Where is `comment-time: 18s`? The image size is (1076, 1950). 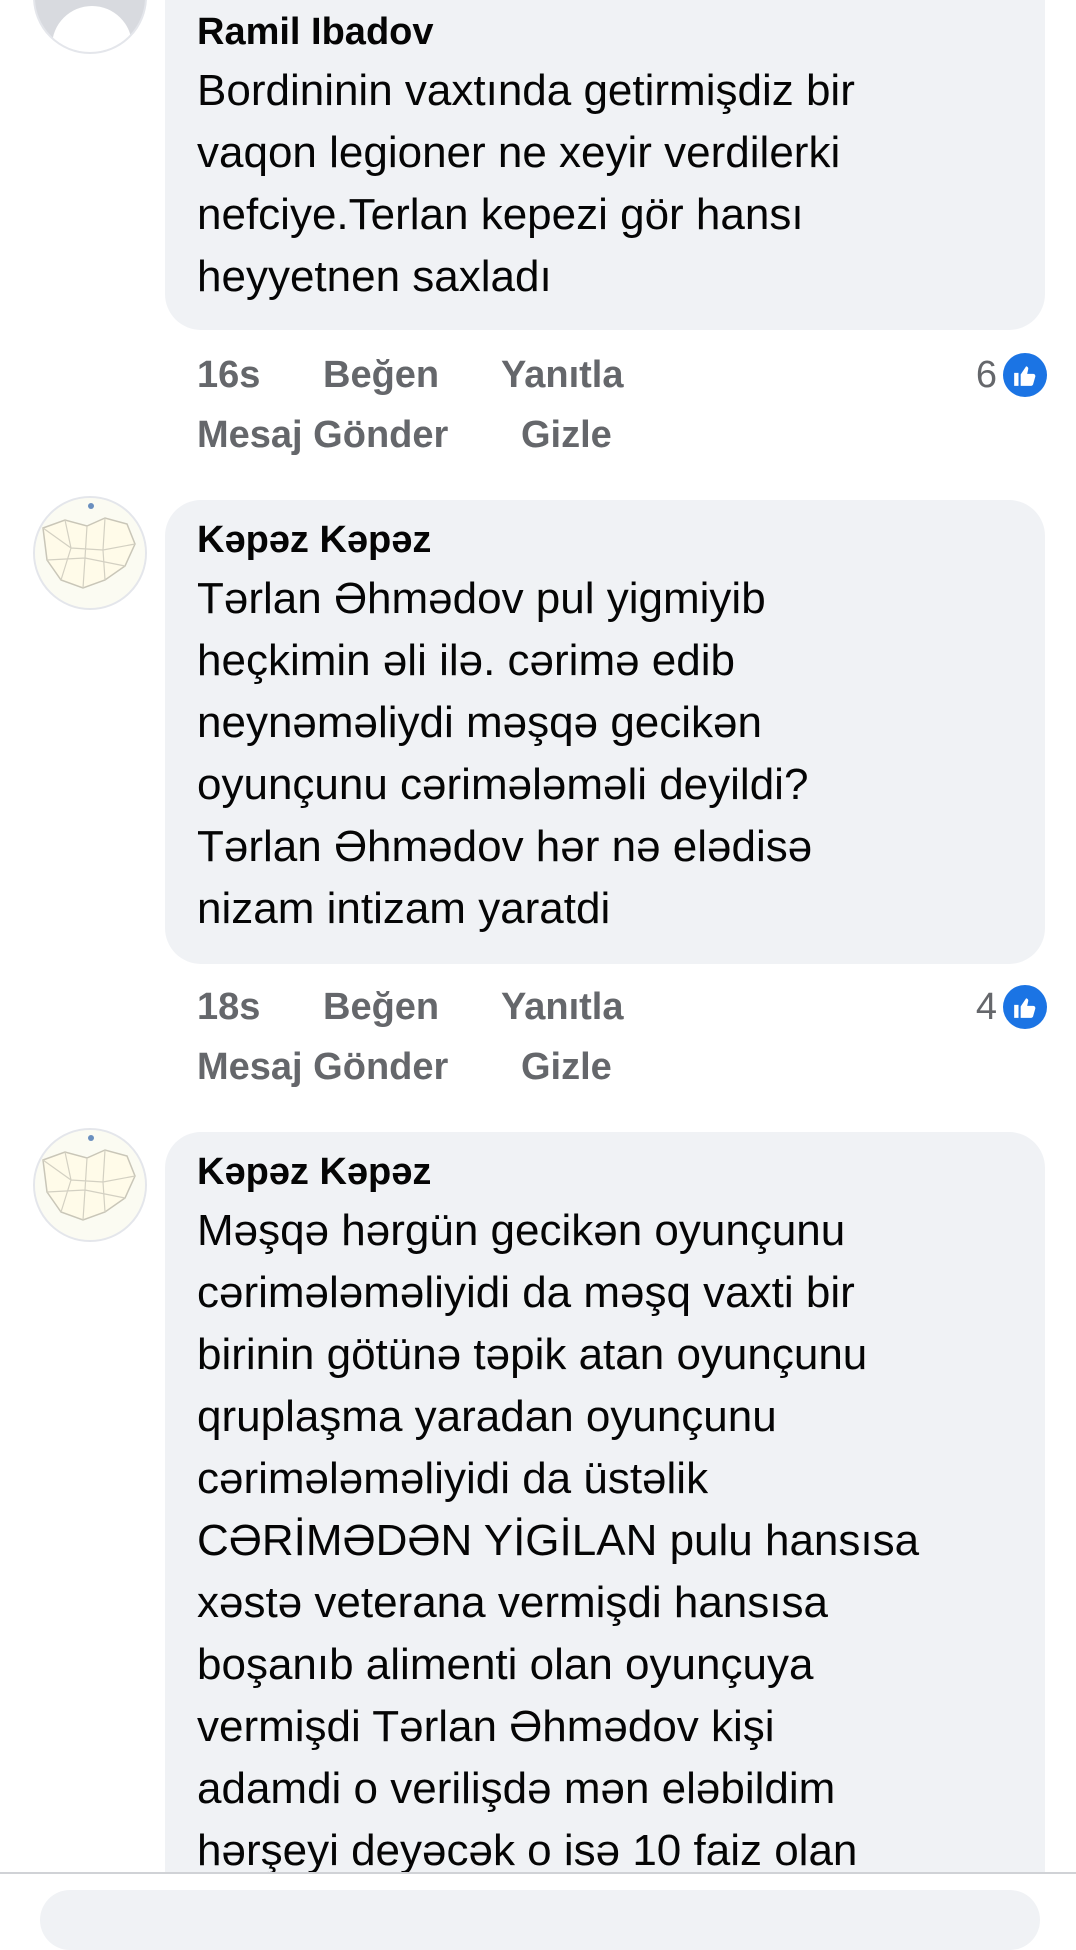 comment-time: 18s is located at coordinates (228, 1007).